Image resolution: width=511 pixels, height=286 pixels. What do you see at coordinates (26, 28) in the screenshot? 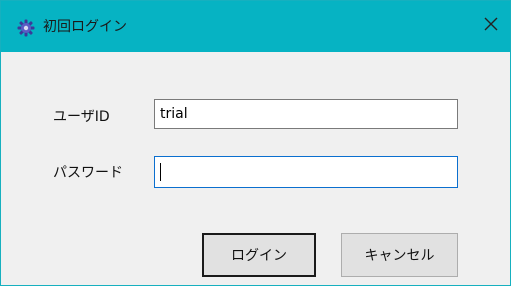
I see `gear-icon` at bounding box center [26, 28].